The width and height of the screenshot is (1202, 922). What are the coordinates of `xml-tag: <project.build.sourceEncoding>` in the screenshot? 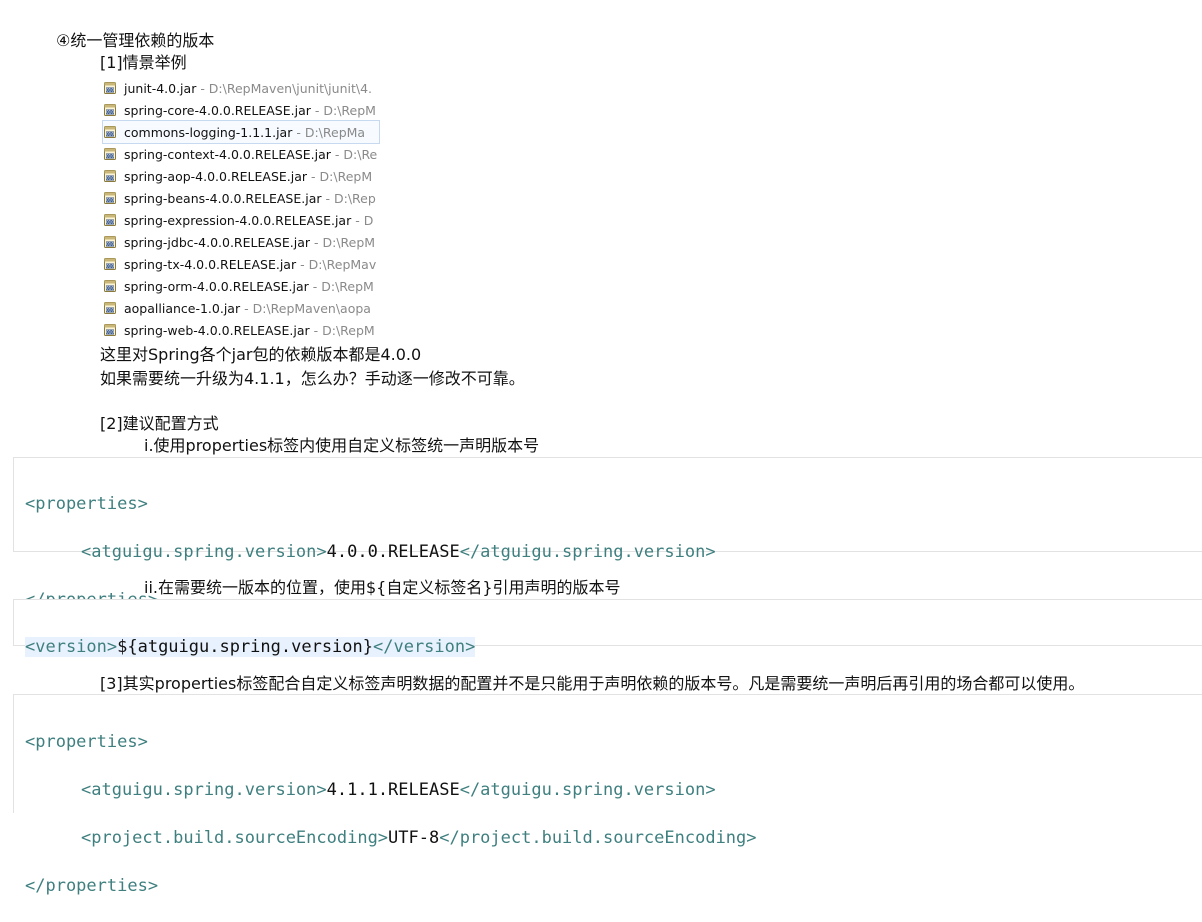 It's located at (235, 838).